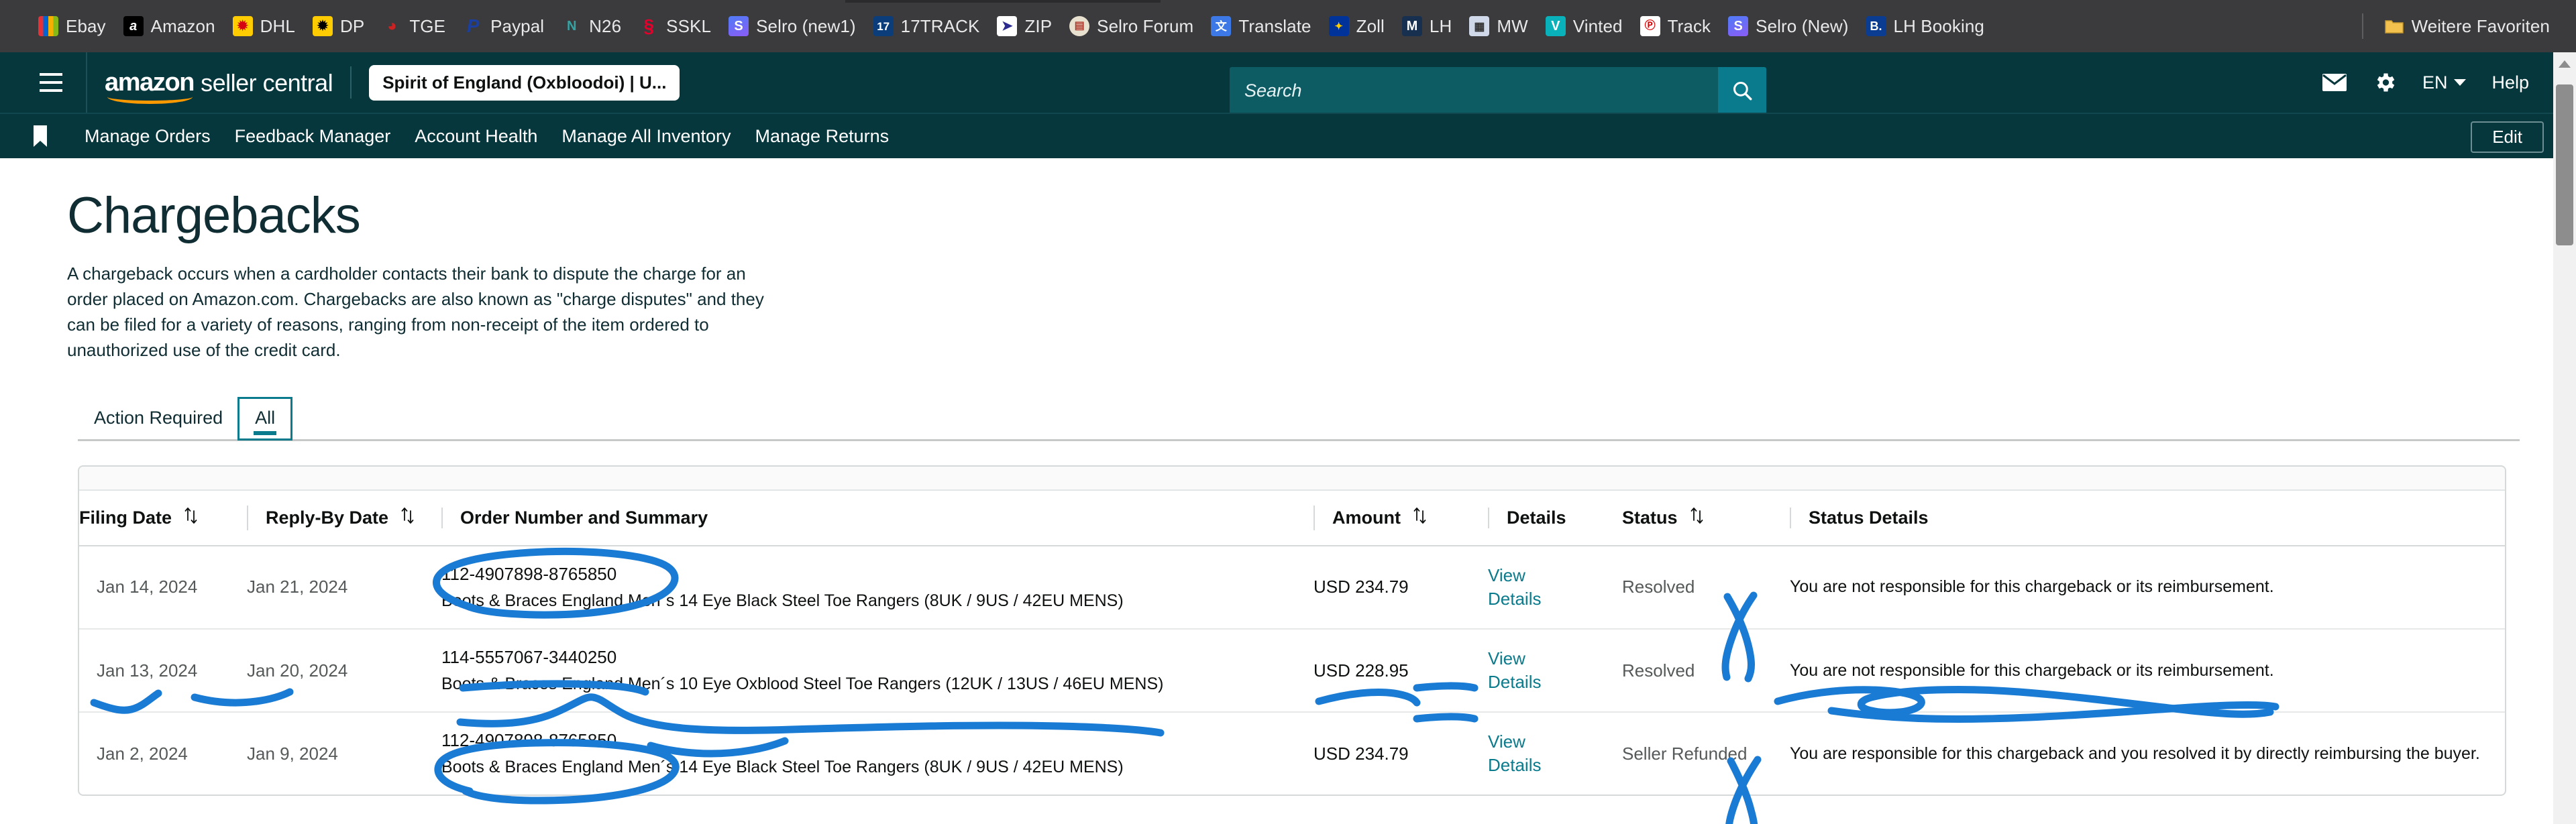 The width and height of the screenshot is (2576, 824). I want to click on n26-icon: N, so click(571, 26).